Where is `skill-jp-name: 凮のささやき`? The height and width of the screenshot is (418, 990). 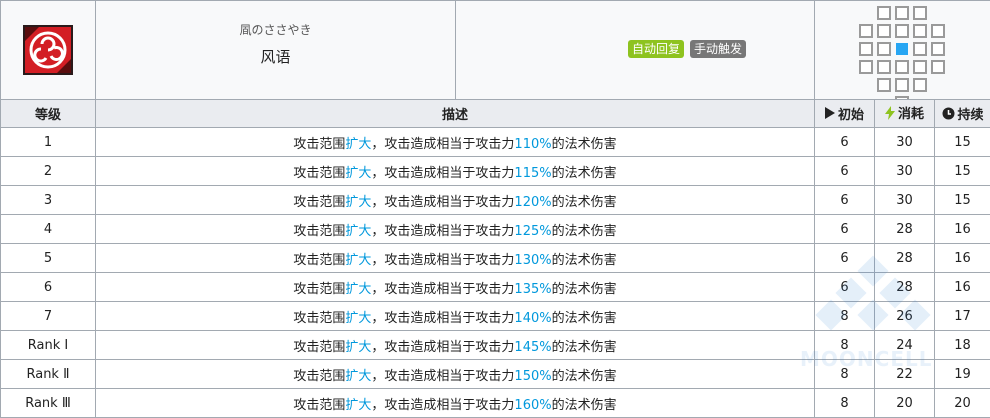
skill-jp-name: 凮のささやき is located at coordinates (275, 30).